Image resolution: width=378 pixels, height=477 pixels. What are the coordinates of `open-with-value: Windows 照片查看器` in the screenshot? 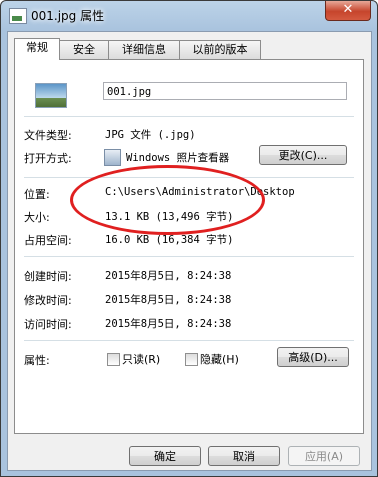 It's located at (178, 158).